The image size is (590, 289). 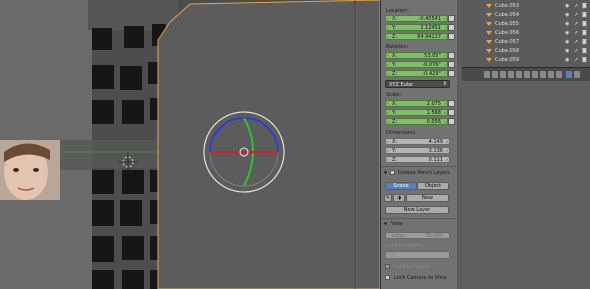 What do you see at coordinates (397, 11) in the screenshot?
I see `location-label: Location:` at bounding box center [397, 11].